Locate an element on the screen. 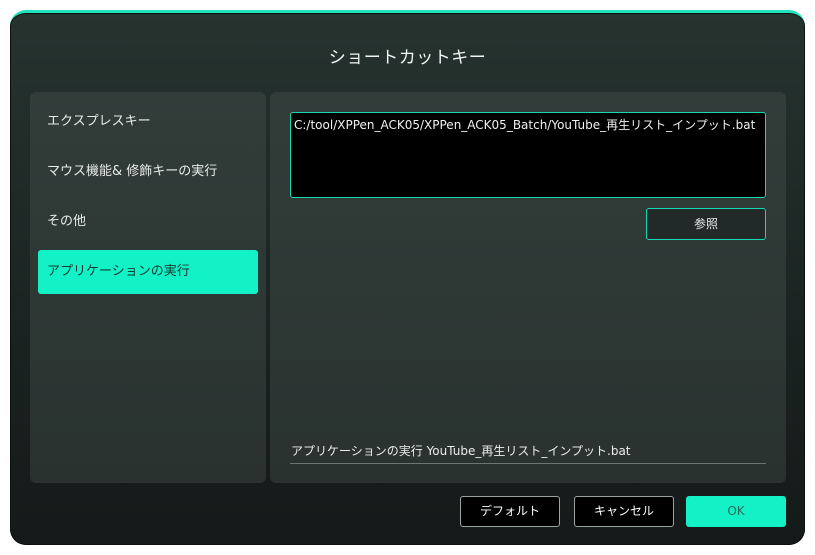  sidebar-item-run-application: アプリケーションの実行 is located at coordinates (148, 272).